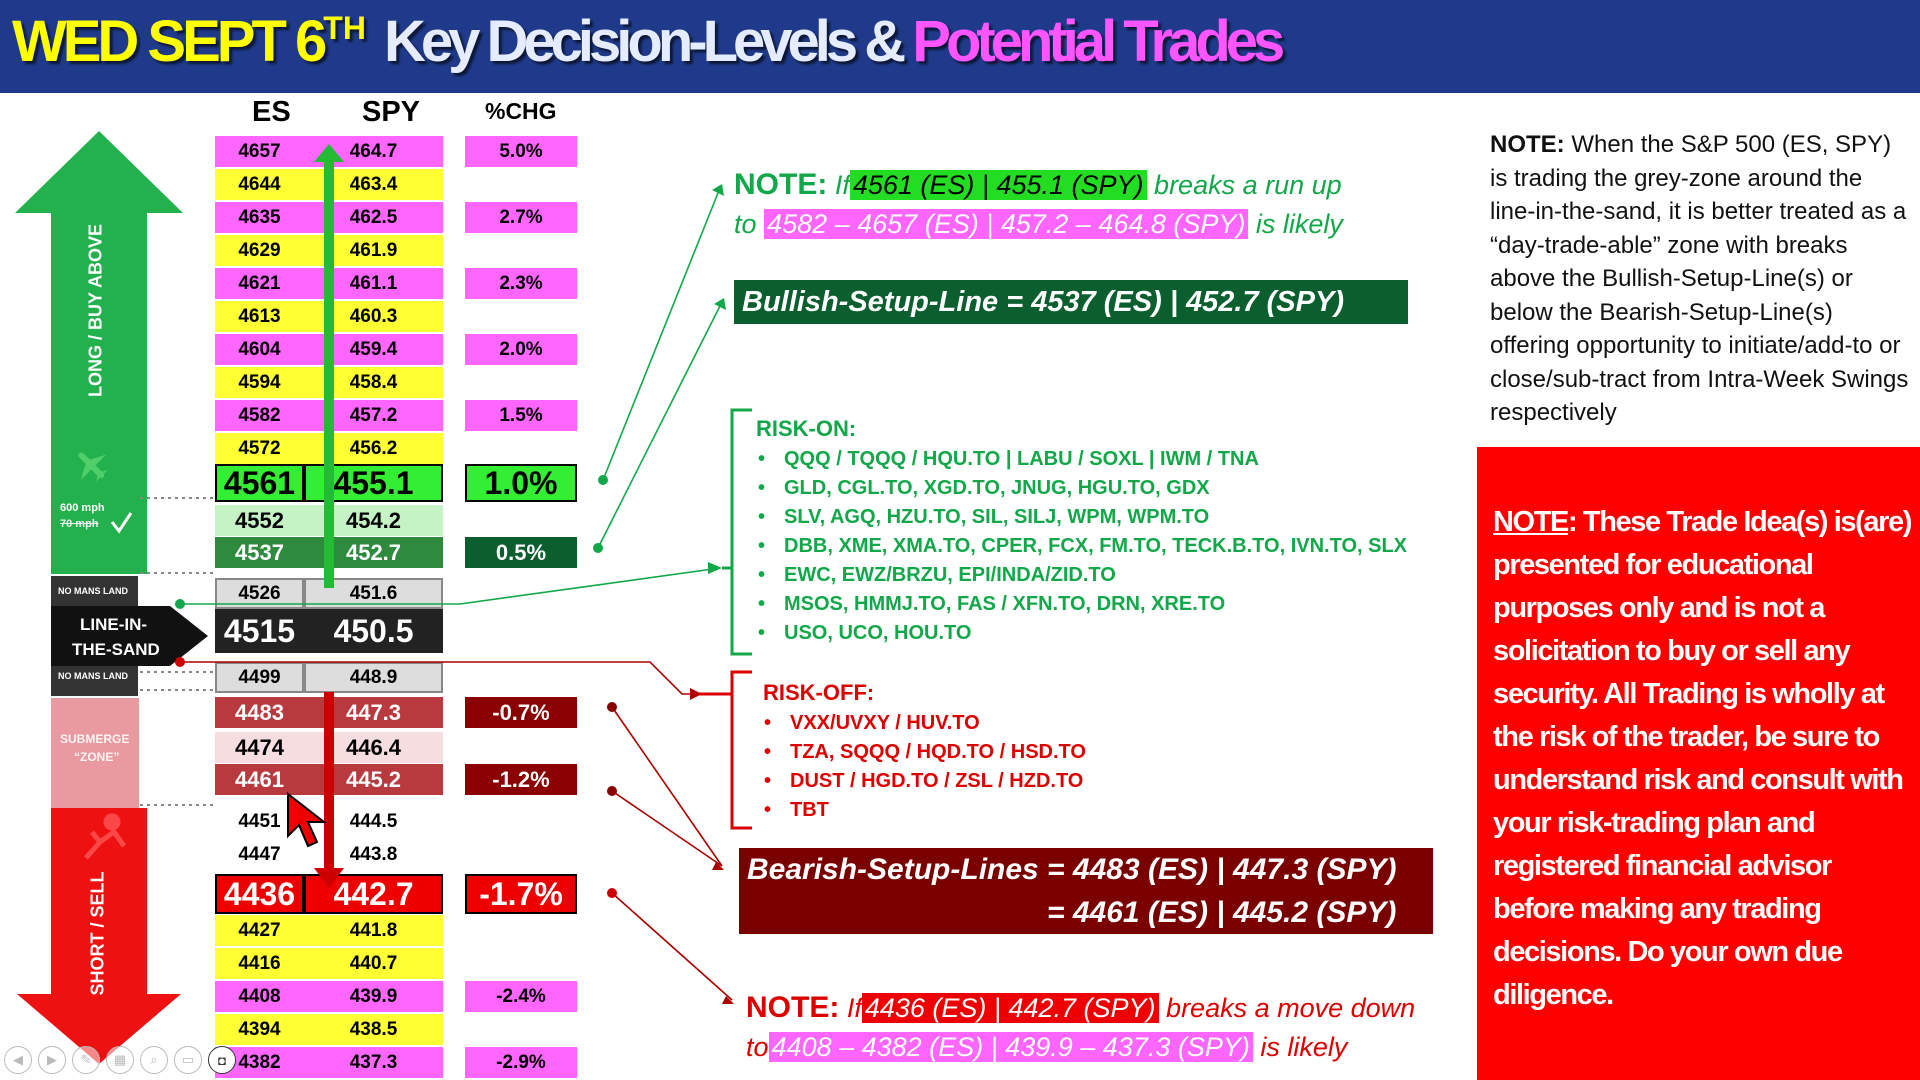  Describe the element at coordinates (93, 591) in the screenshot. I see `no-mans-land-top-label: NO MANS LAND` at that location.